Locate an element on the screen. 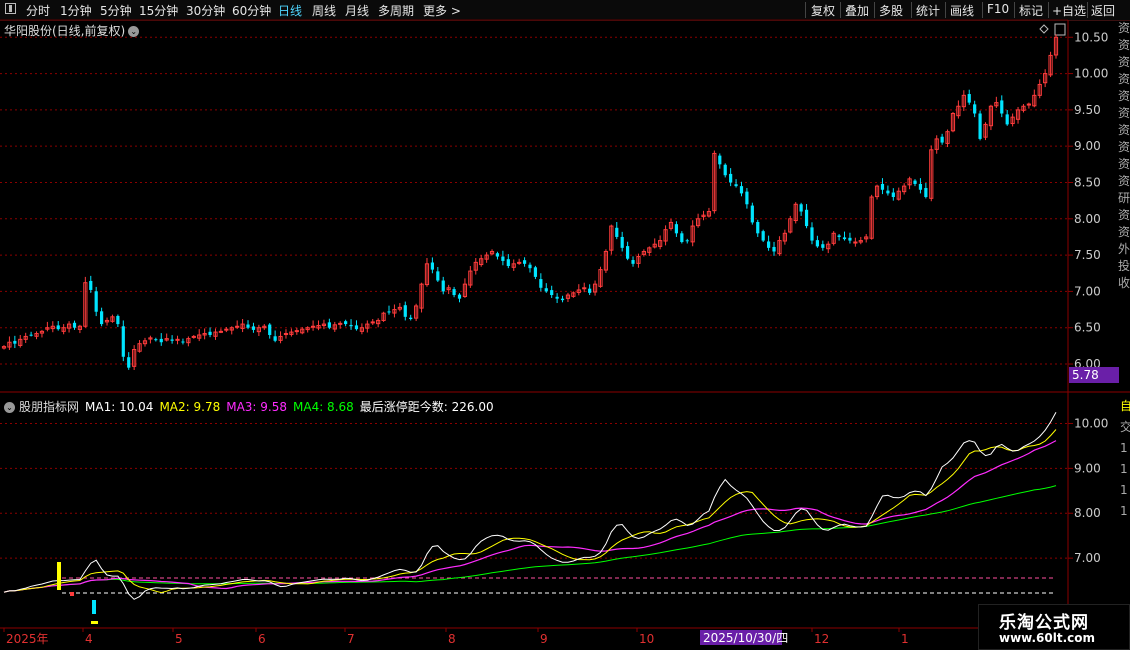 This screenshot has width=1130, height=650. side-strip-char: 研 is located at coordinates (1124, 198).